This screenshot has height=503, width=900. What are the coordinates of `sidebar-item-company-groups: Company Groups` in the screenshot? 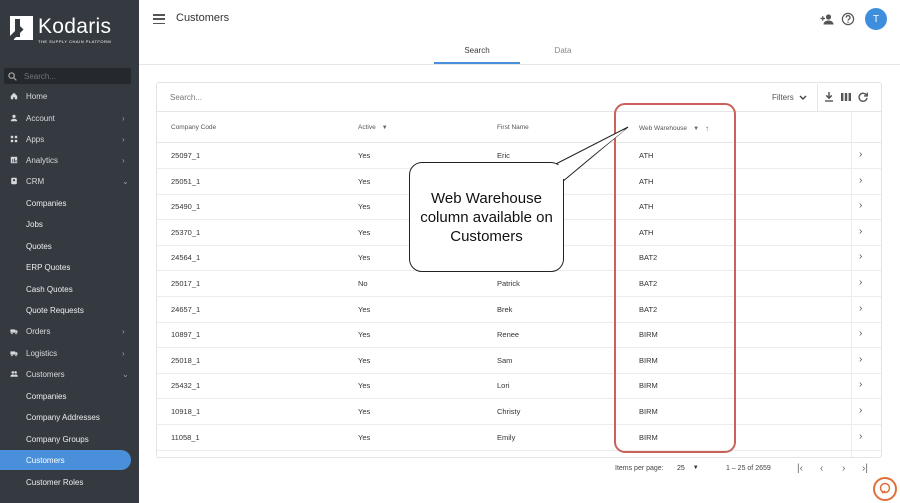 It's located at (69, 439).